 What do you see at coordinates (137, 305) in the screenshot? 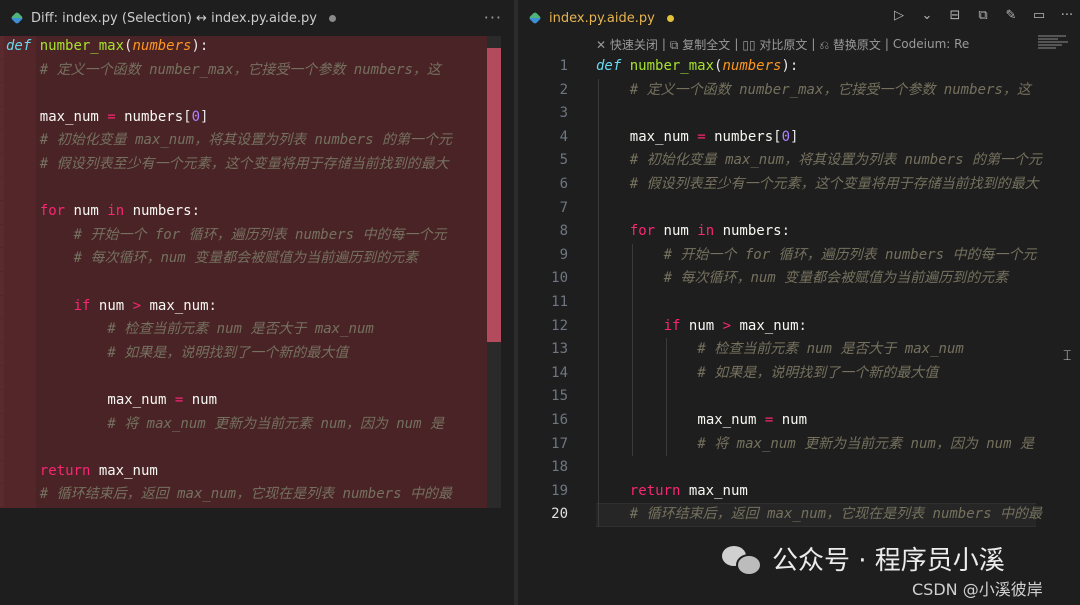
I see `code-token: >` at bounding box center [137, 305].